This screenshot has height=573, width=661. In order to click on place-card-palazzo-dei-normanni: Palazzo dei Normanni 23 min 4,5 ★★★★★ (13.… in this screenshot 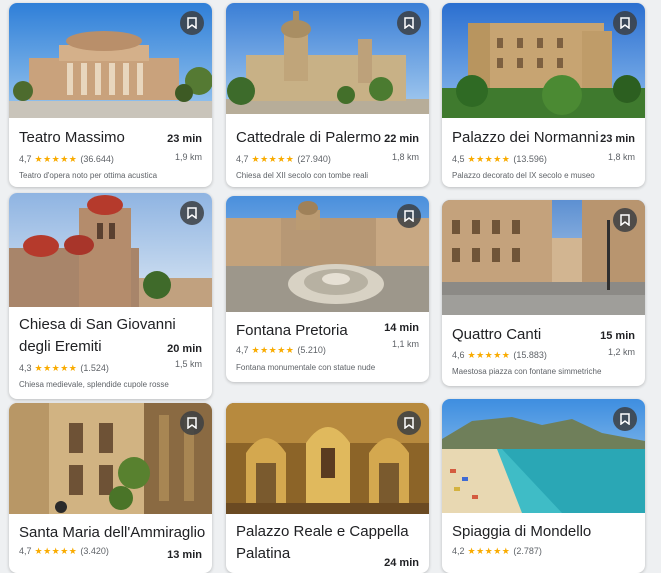, I will do `click(543, 95)`.